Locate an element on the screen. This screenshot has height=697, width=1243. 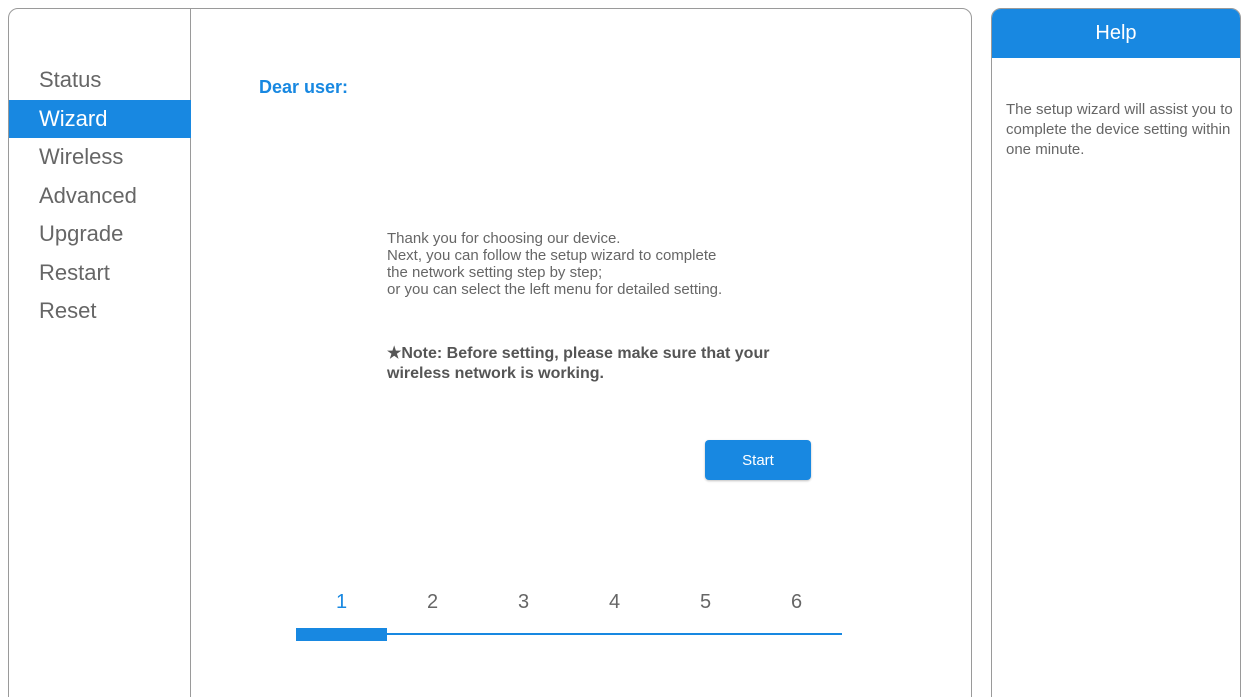
sidebar-item-wizard: Wizard is located at coordinates (100, 118).